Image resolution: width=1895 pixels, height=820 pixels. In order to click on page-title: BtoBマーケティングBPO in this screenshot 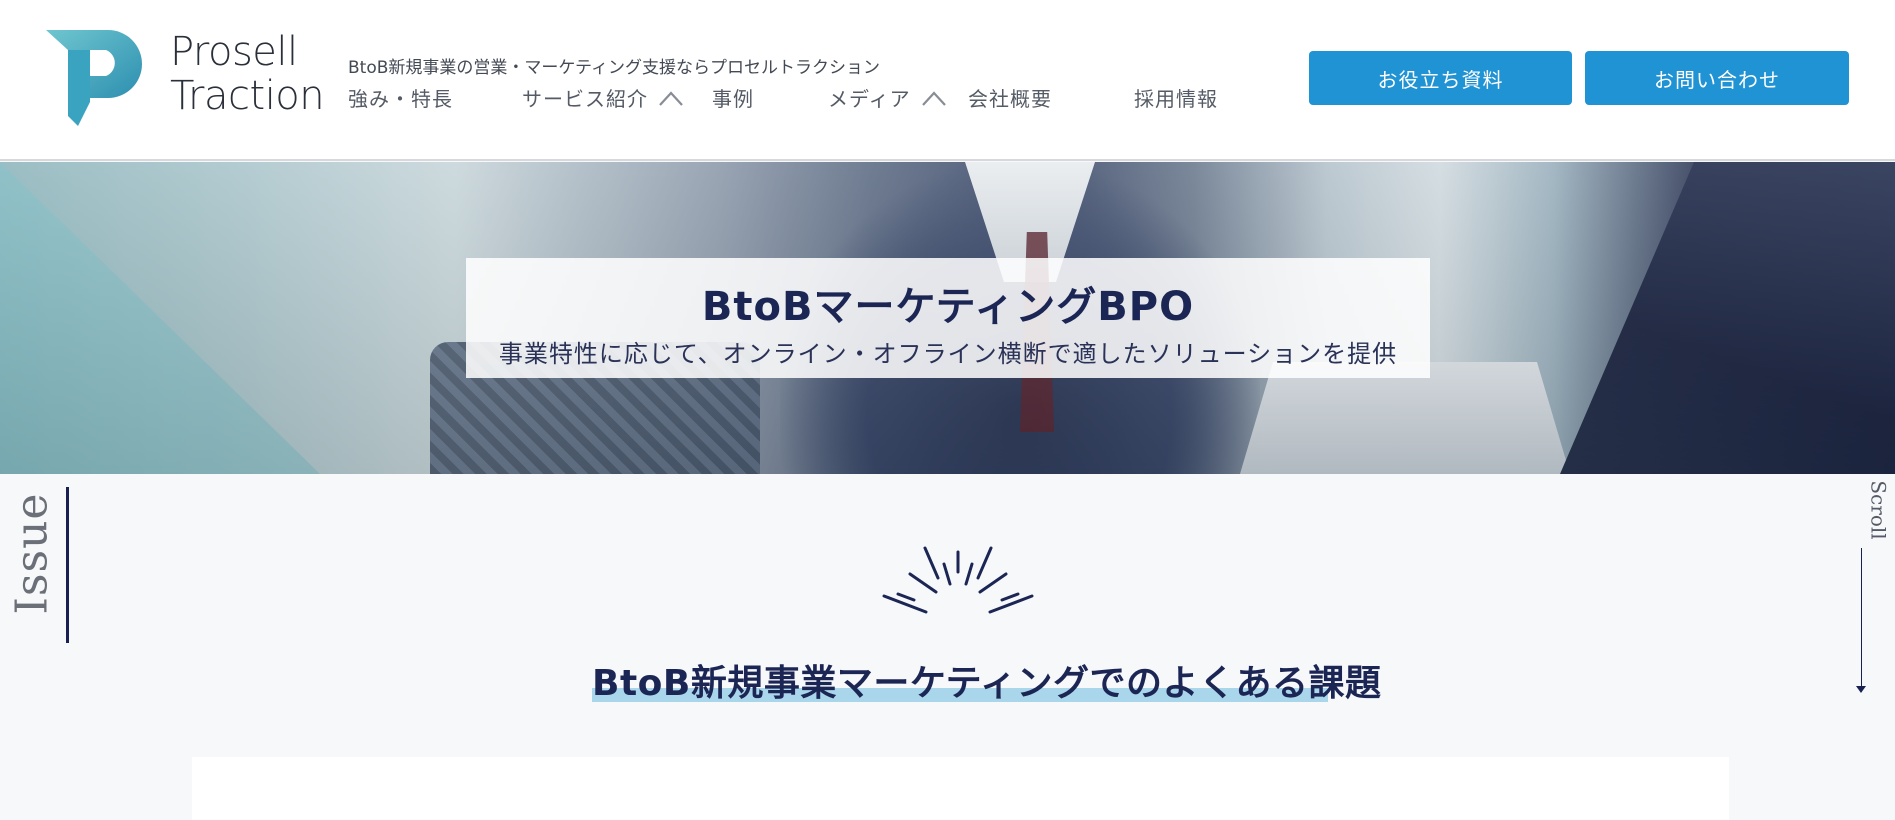, I will do `click(948, 307)`.